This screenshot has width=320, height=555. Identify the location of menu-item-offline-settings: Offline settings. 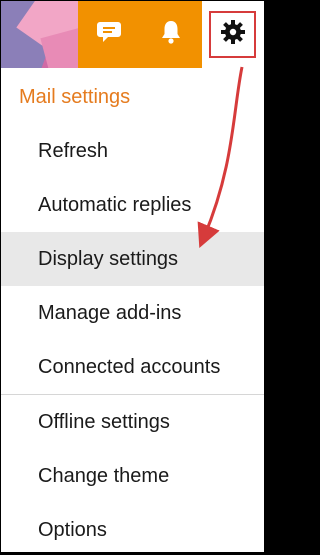
(132, 422).